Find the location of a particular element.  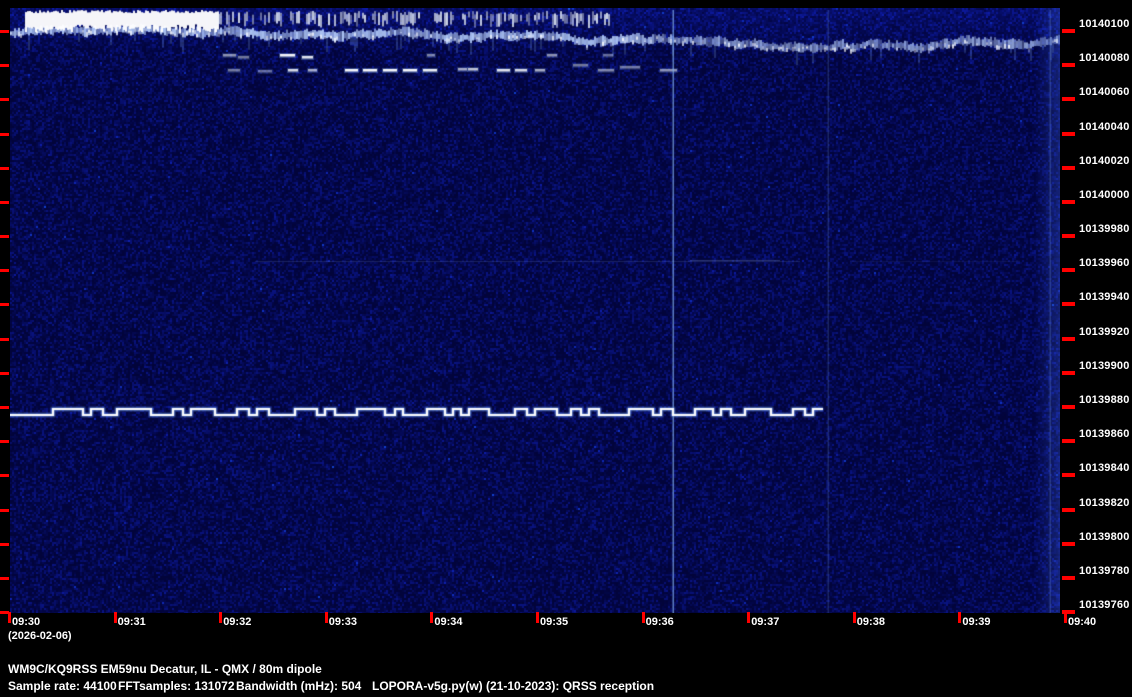

freq-axis-label: 10140040 is located at coordinates (1104, 126).